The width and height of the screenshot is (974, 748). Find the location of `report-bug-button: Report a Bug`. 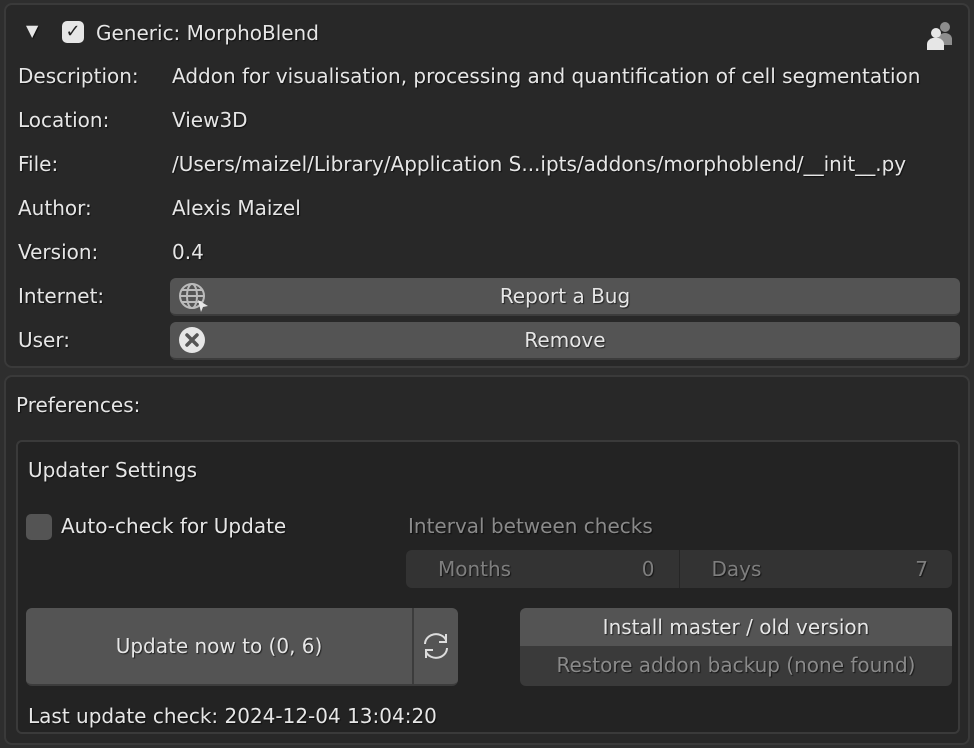

report-bug-button: Report a Bug is located at coordinates (565, 297).